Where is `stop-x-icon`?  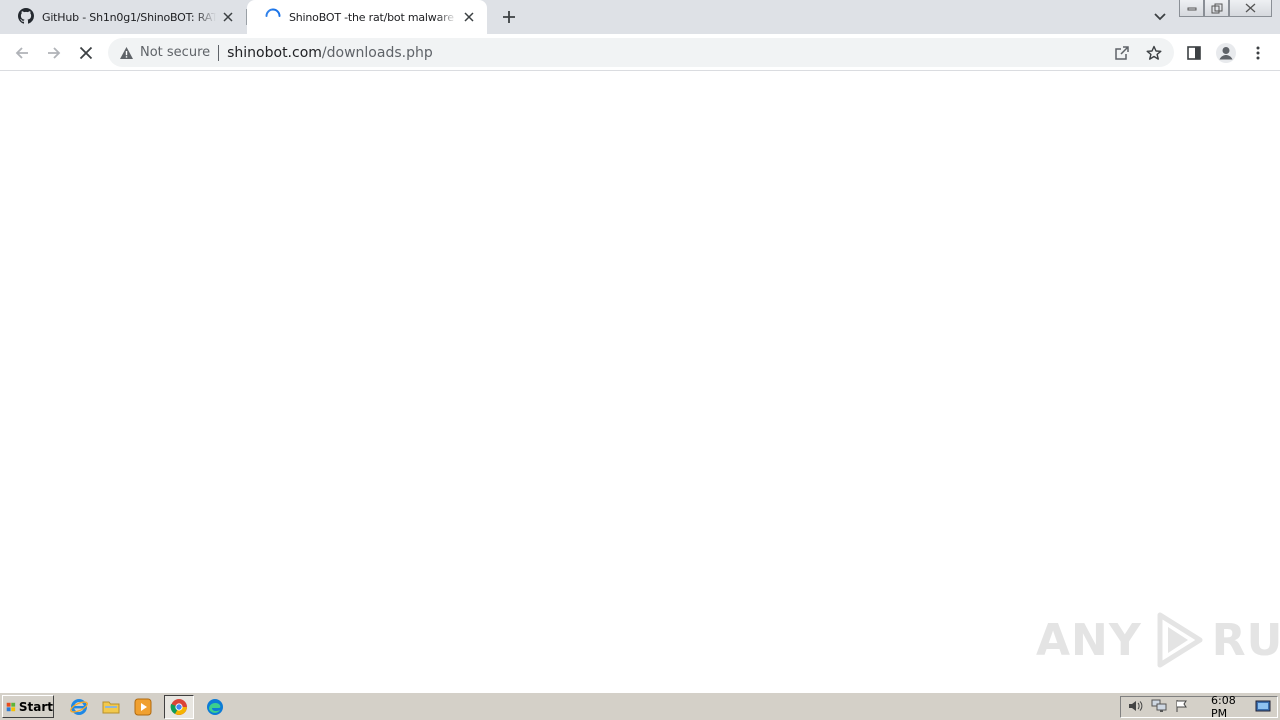 stop-x-icon is located at coordinates (86, 53).